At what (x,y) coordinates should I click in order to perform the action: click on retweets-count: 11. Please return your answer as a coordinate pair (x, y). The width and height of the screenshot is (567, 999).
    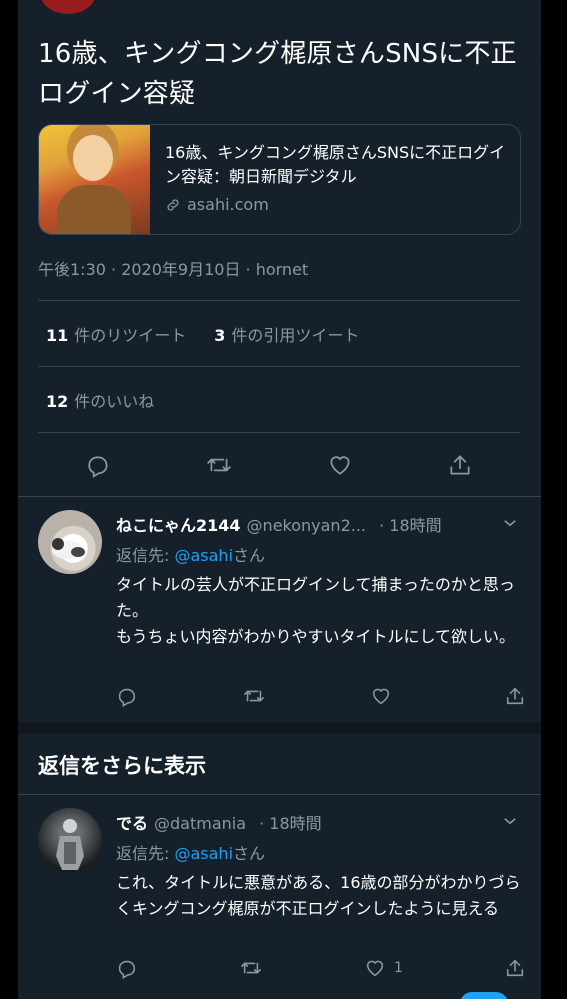
    Looking at the image, I should click on (57, 335).